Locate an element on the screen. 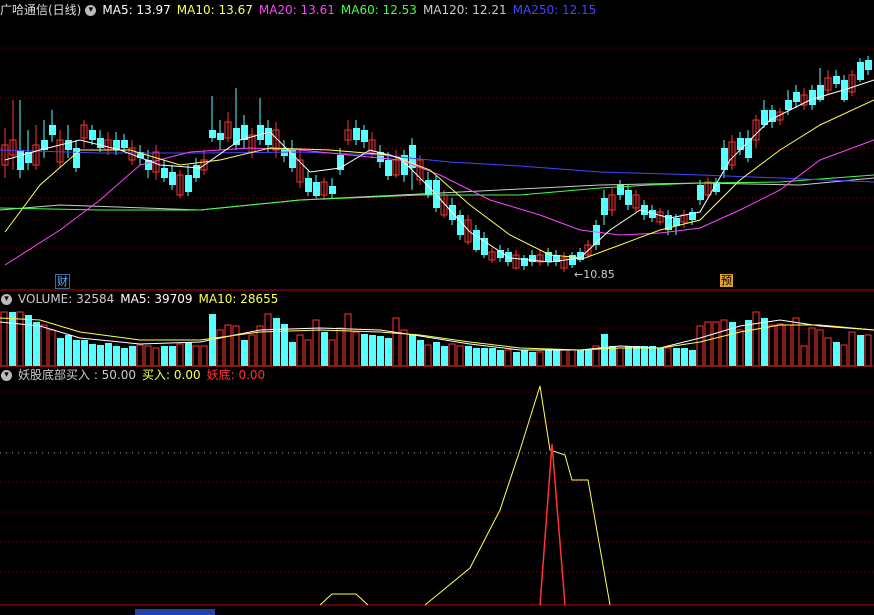 The width and height of the screenshot is (874, 615). forecast-tag: 预 is located at coordinates (726, 280).